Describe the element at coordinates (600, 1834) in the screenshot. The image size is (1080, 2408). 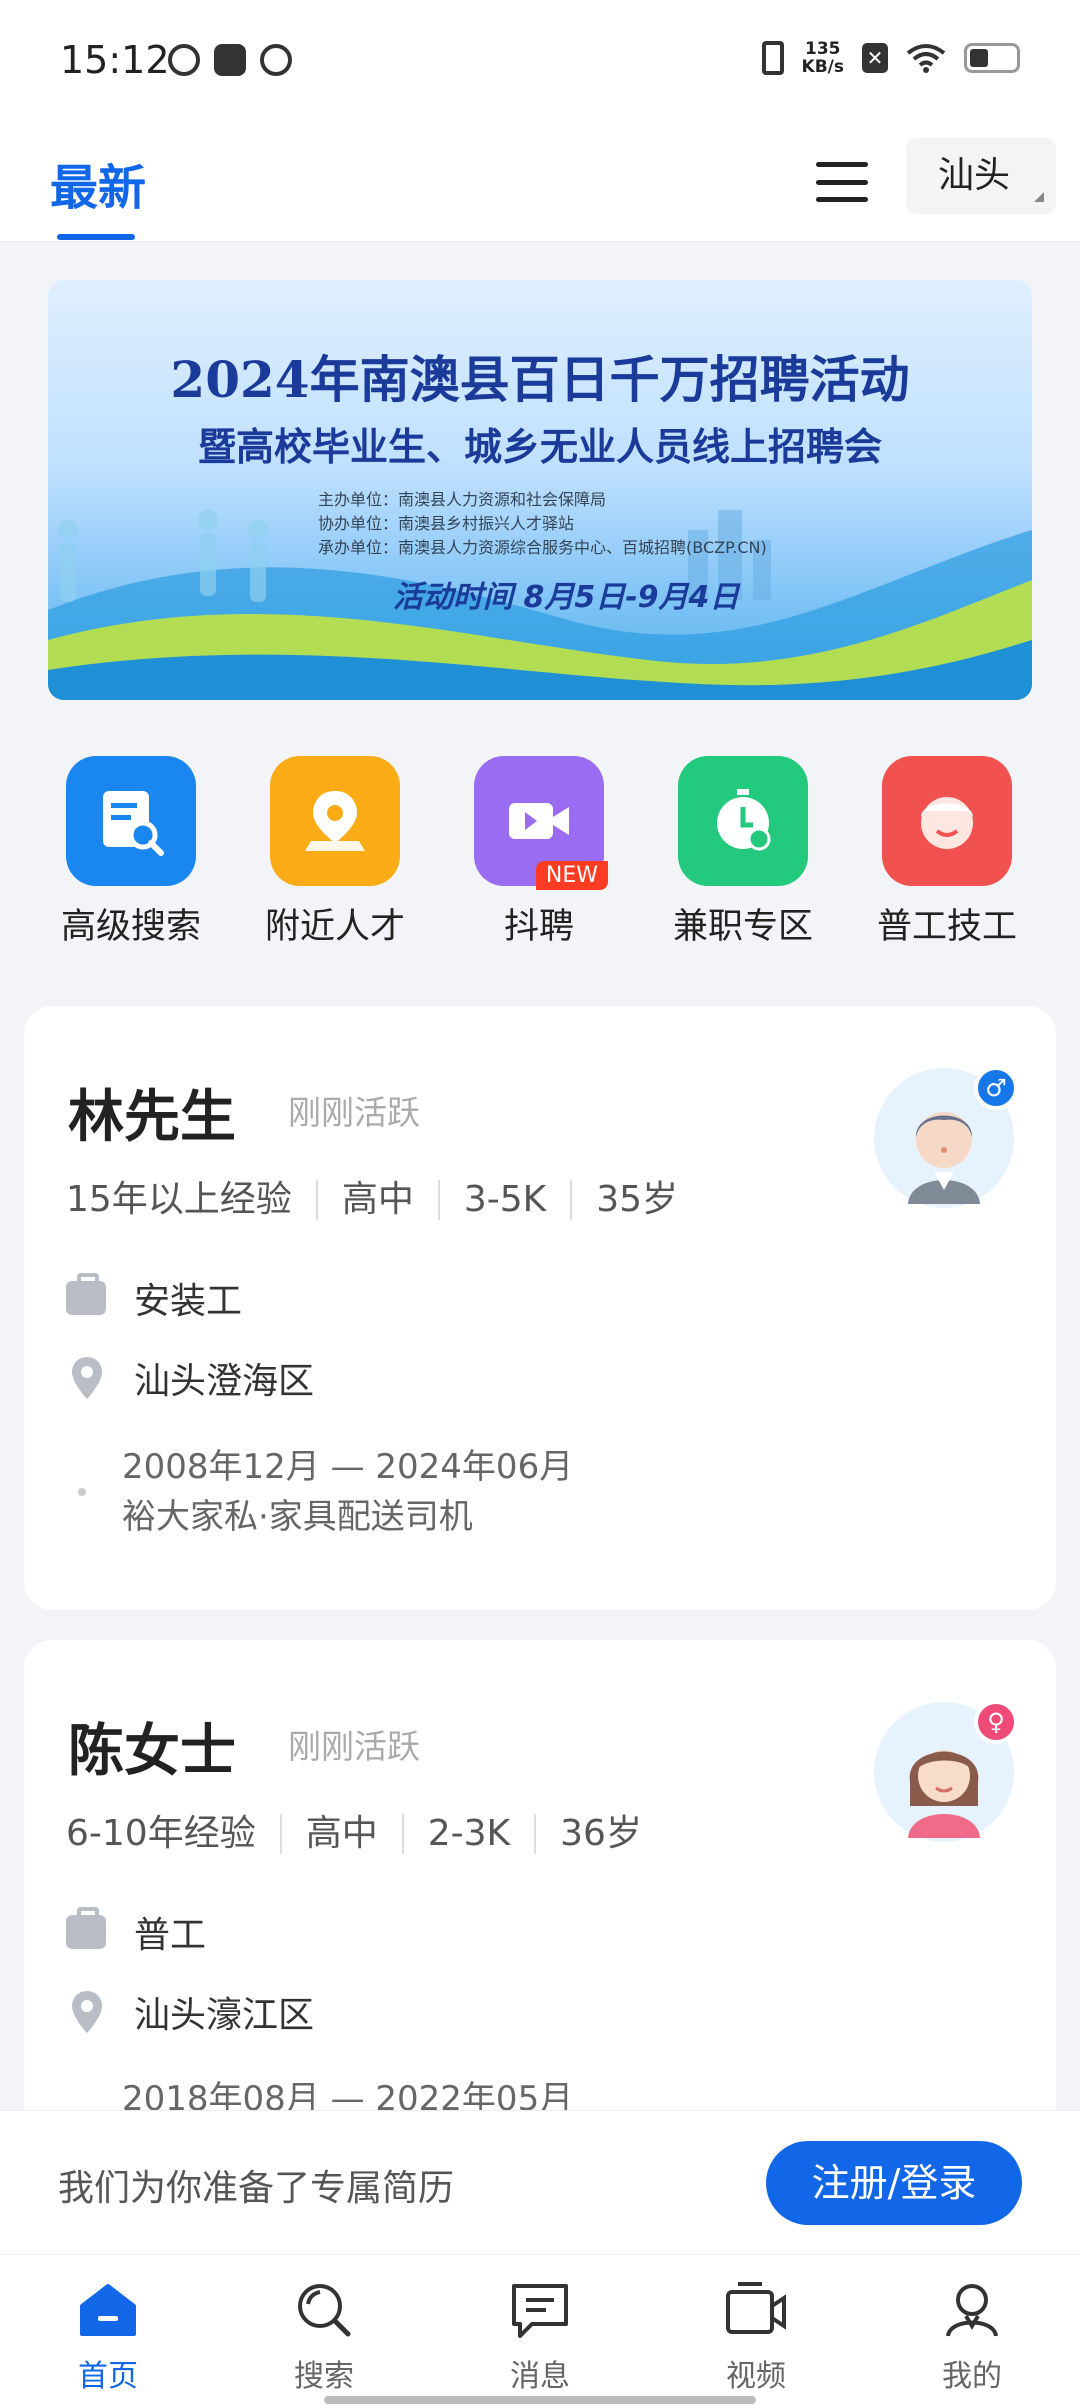
I see `age-tag: 36岁` at that location.